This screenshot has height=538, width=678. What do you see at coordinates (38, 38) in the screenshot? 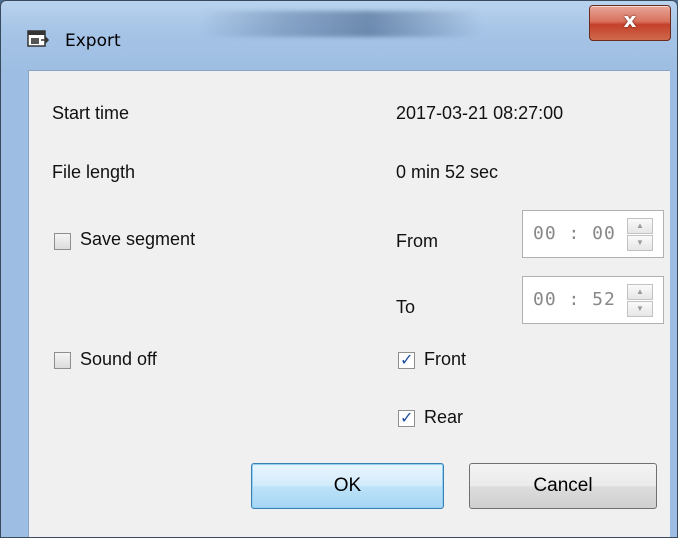
I see `export-window-icon` at bounding box center [38, 38].